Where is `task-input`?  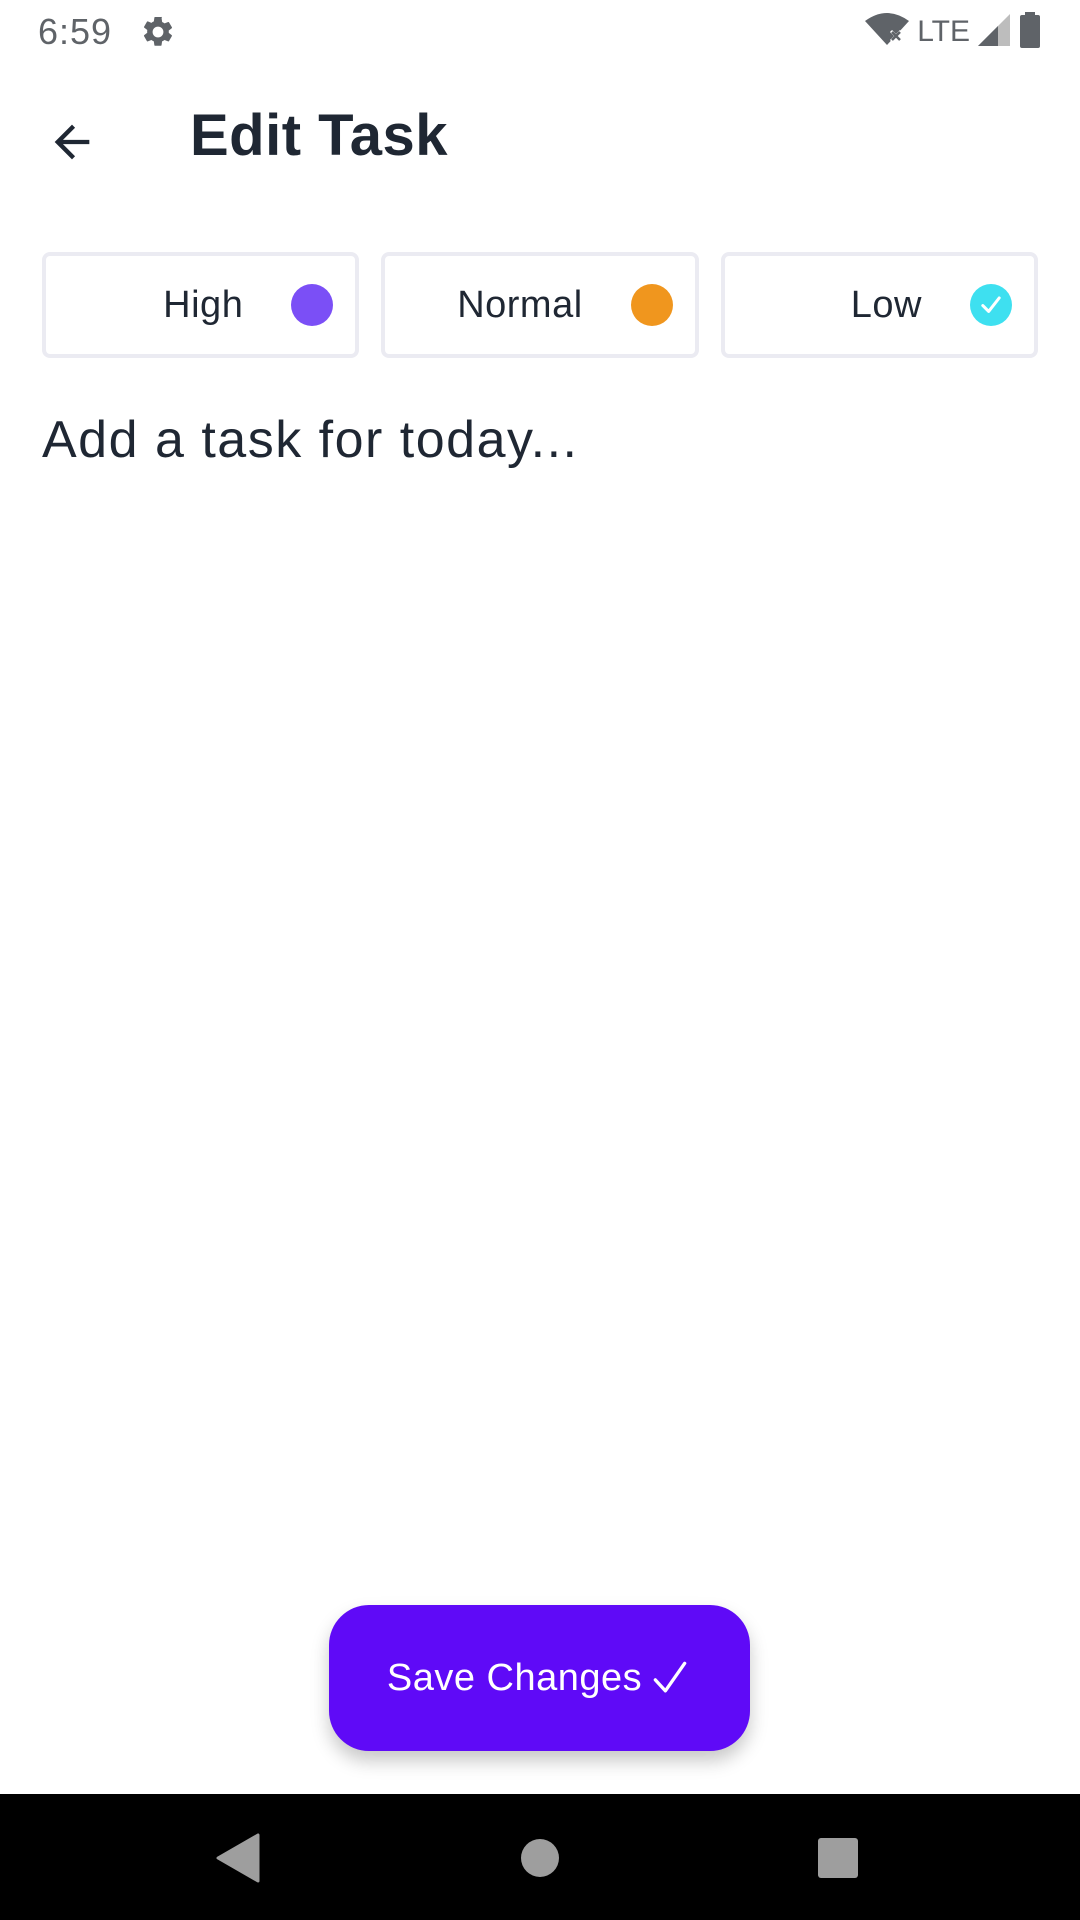 task-input is located at coordinates (540, 440).